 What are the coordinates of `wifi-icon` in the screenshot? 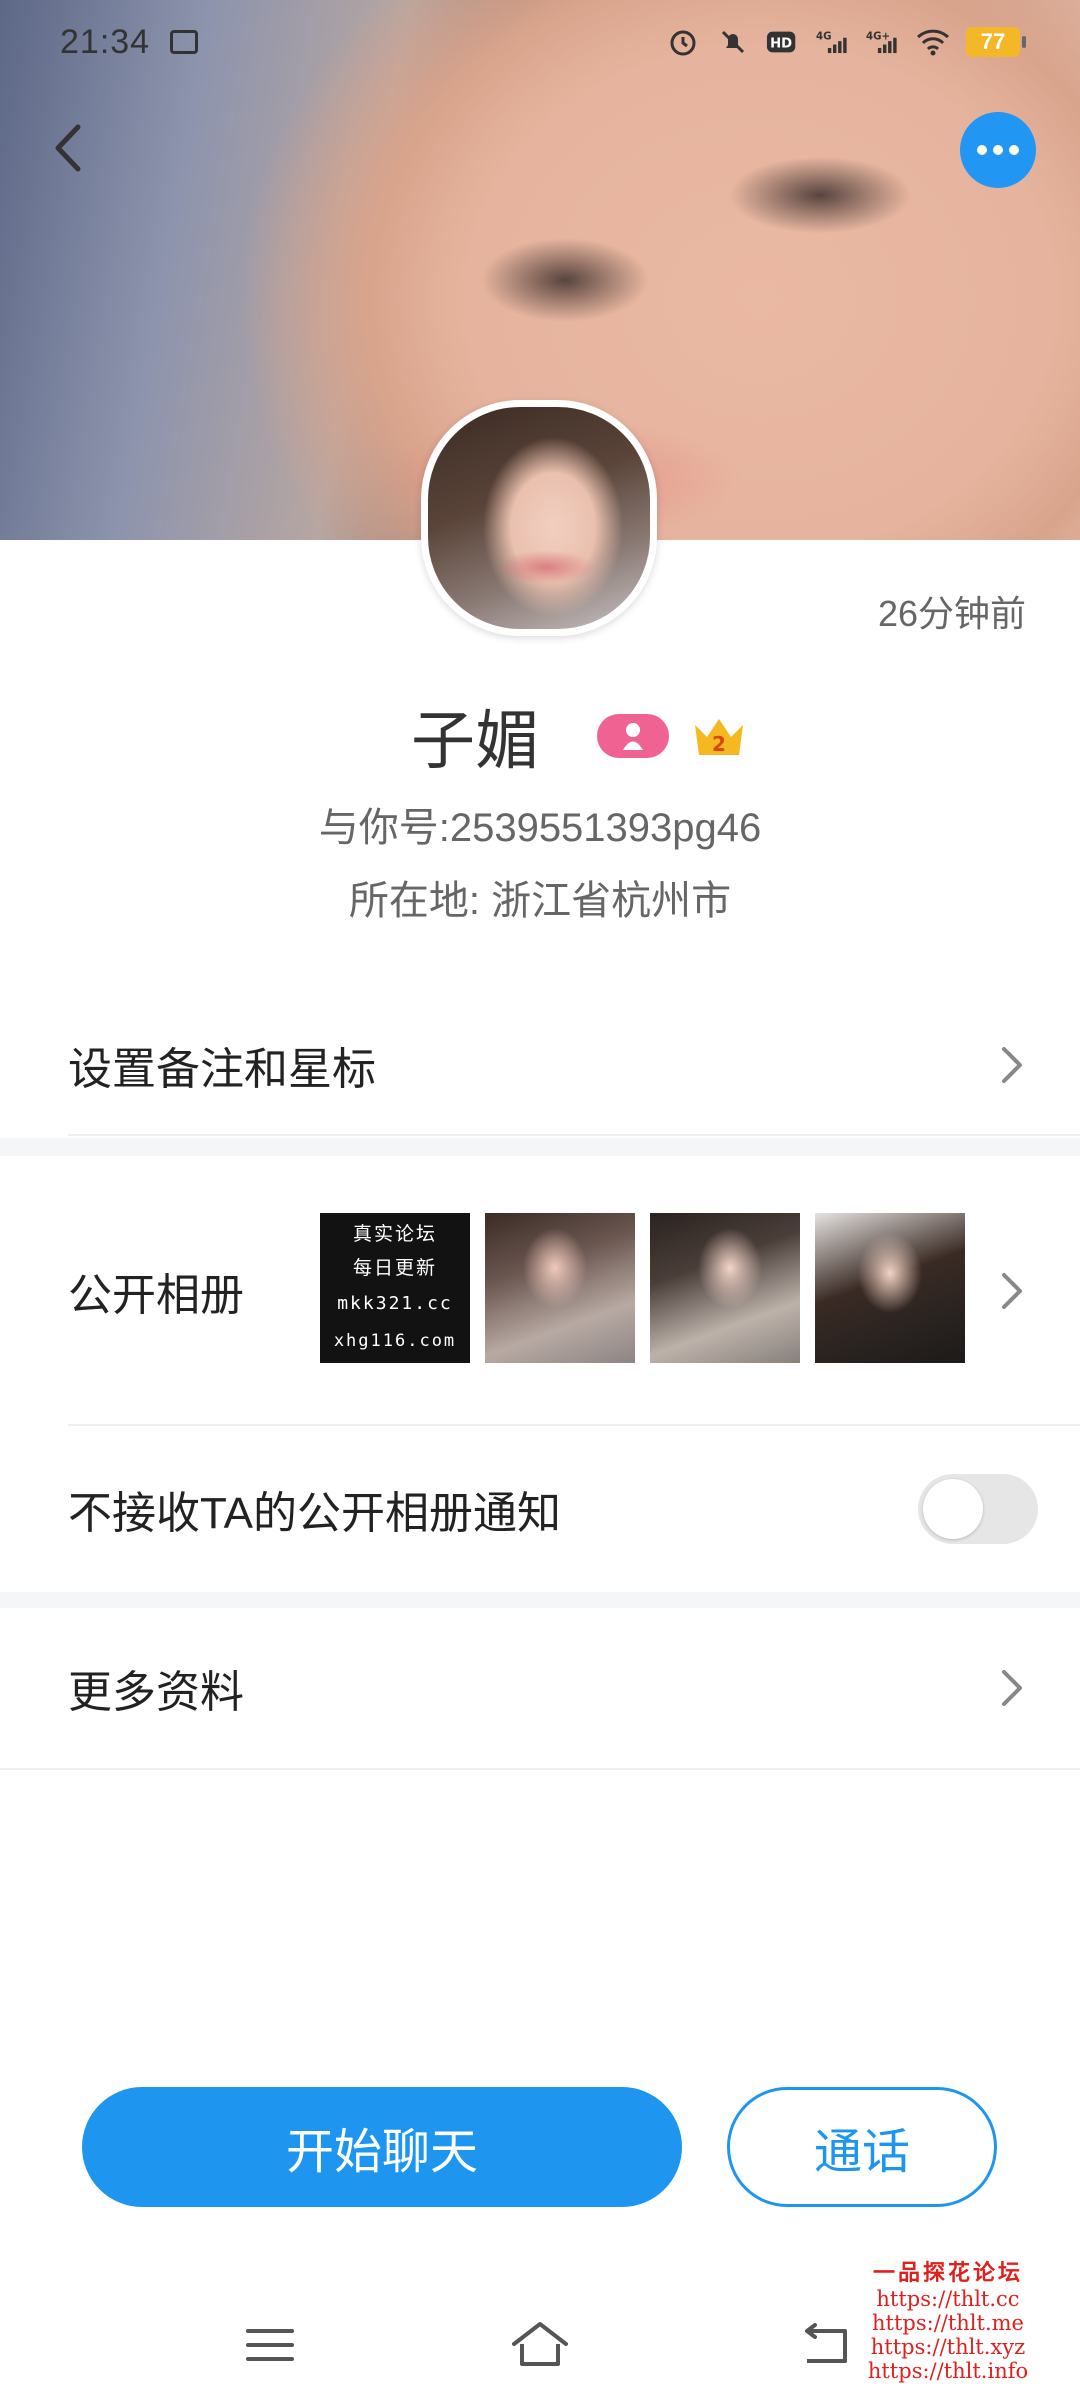 It's located at (933, 42).